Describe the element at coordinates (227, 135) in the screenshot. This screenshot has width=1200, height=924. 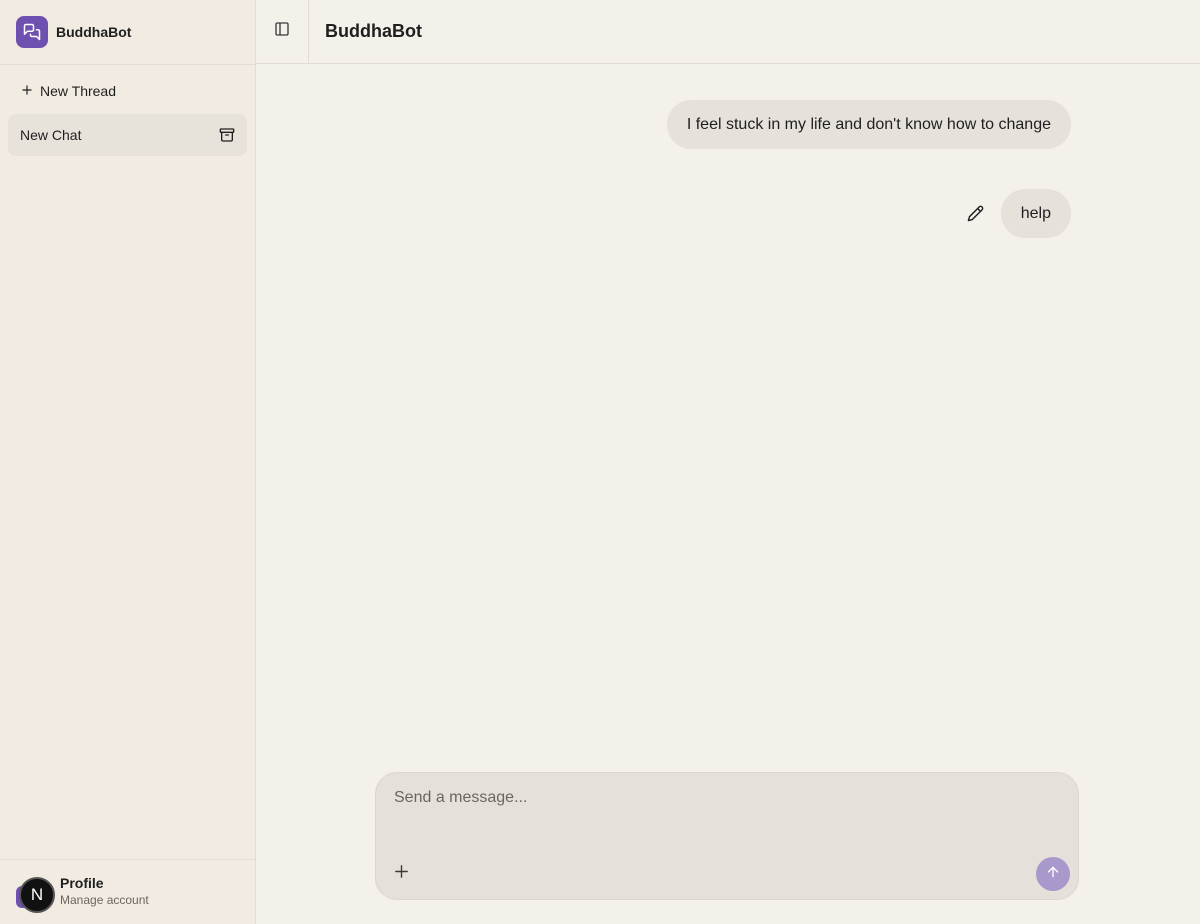
I see `archive-icon` at that location.